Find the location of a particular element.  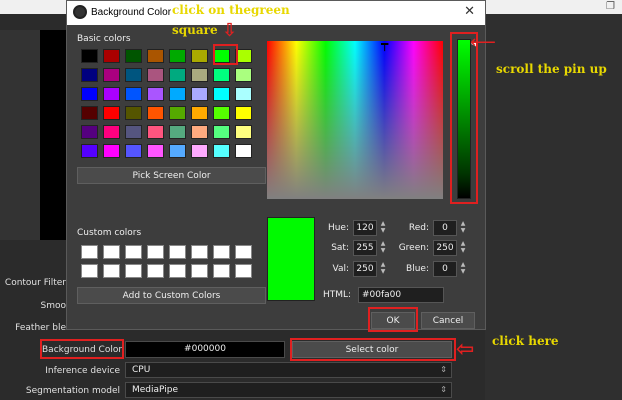

annotation-click-here: click here is located at coordinates (525, 341).